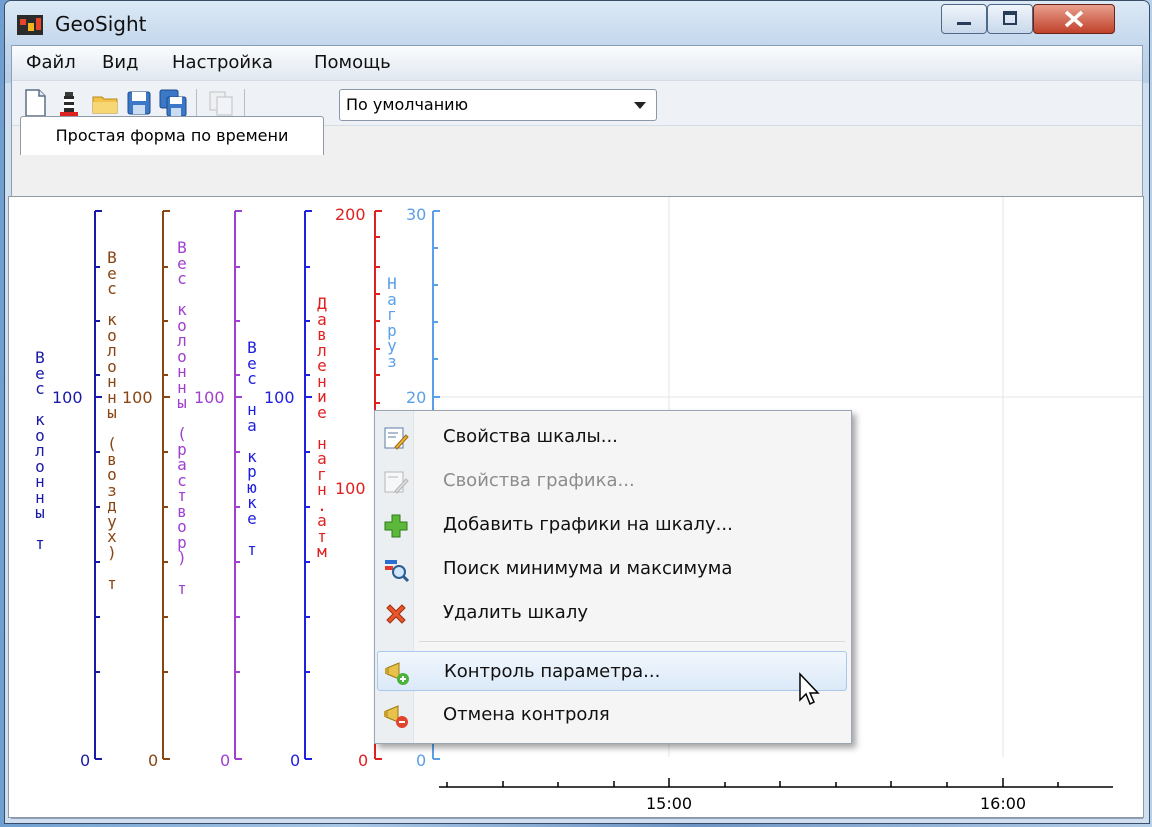 This screenshot has width=1152, height=827. What do you see at coordinates (776, 783) in the screenshot?
I see `time-axis-line` at bounding box center [776, 783].